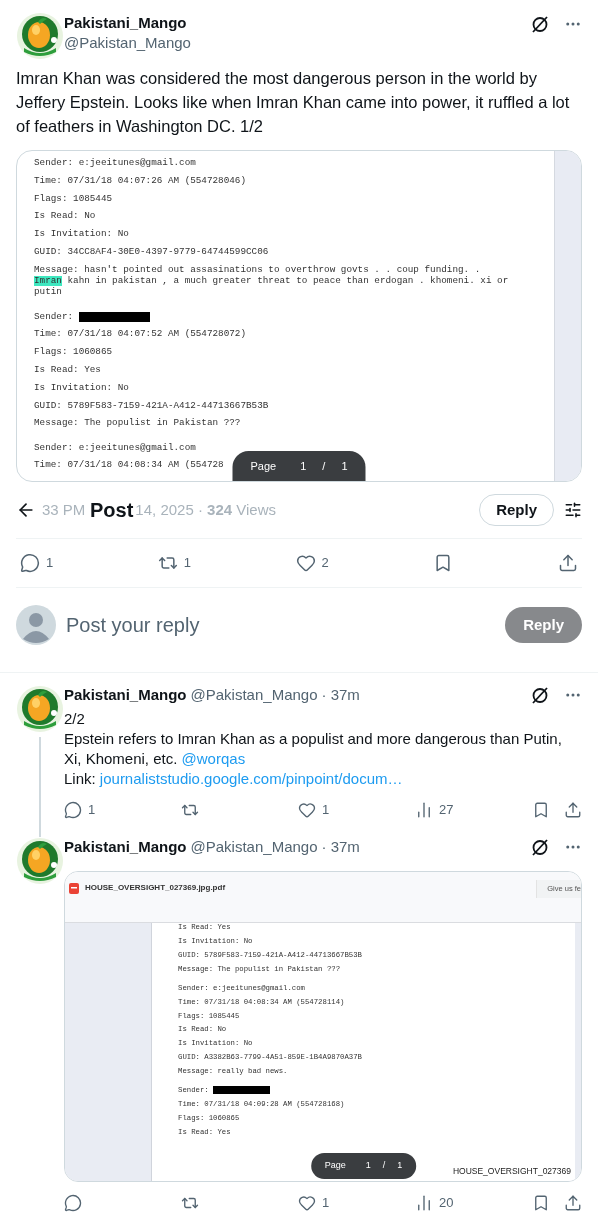  Describe the element at coordinates (75, 719) in the screenshot. I see `post-text: 2/2` at that location.